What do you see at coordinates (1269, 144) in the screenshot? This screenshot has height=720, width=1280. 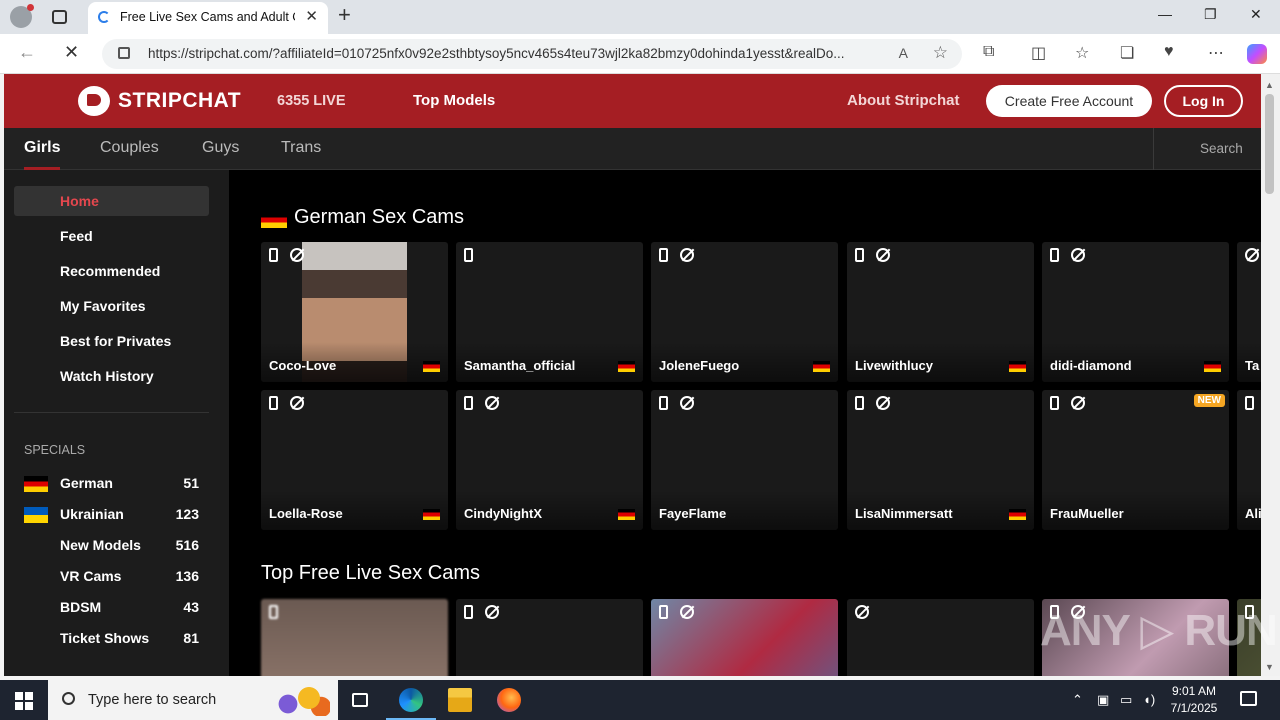 I see `scrollbar-thumb` at bounding box center [1269, 144].